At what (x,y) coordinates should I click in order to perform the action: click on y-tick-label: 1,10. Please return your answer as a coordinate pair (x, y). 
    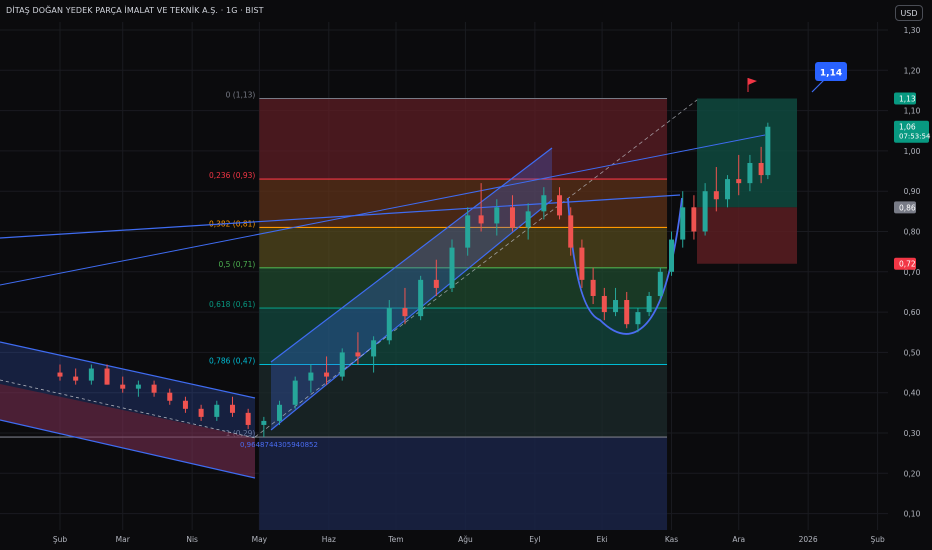
    Looking at the image, I should click on (912, 111).